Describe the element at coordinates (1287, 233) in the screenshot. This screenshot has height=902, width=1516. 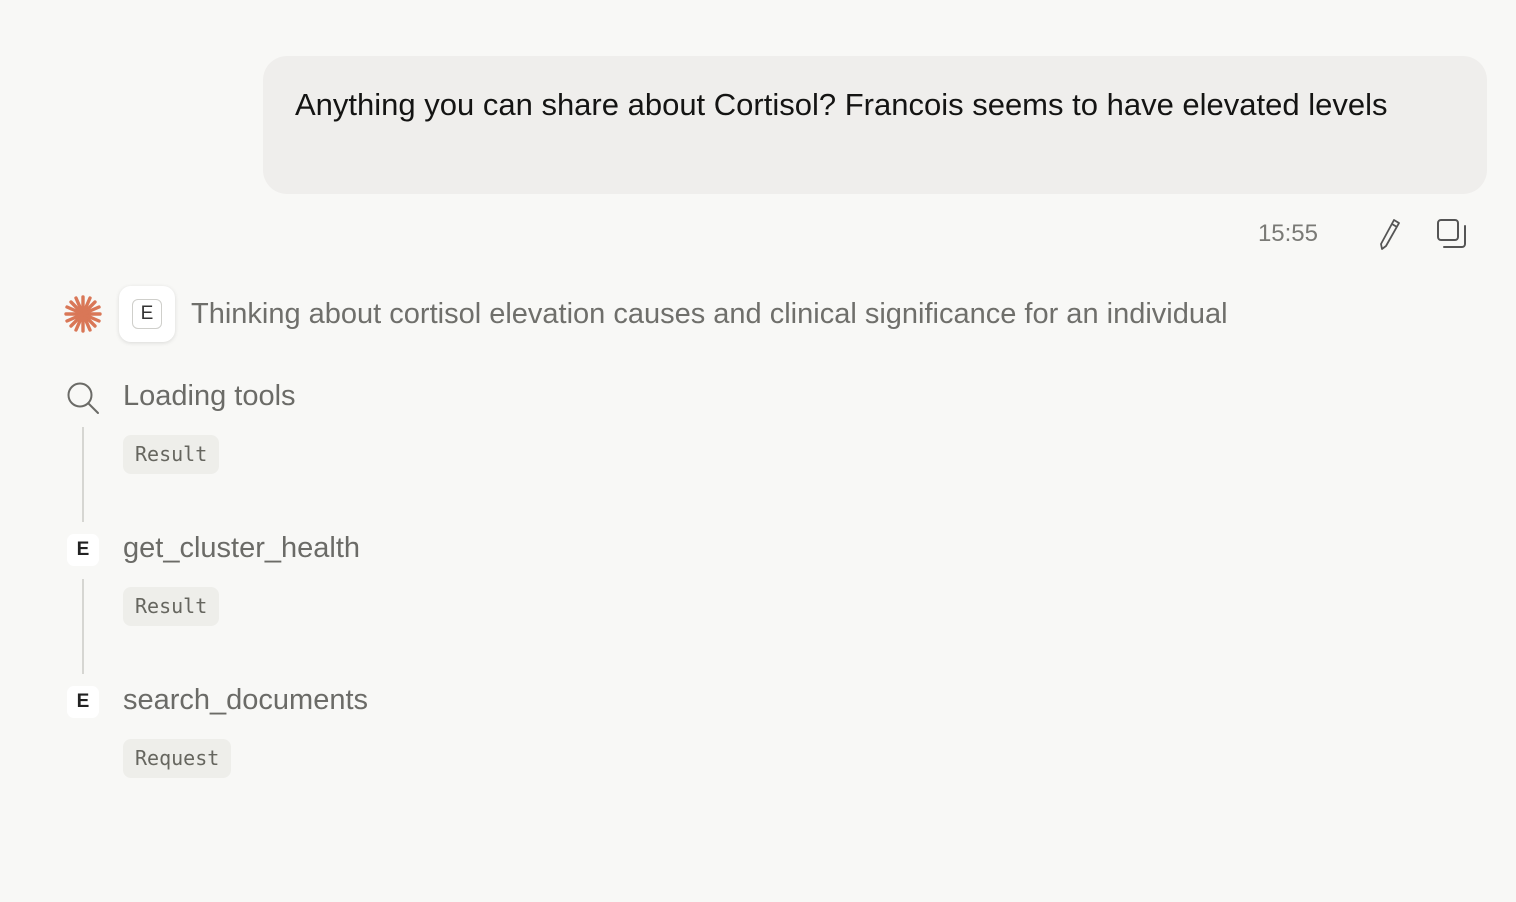
I see `message-timestamp: 15:55` at that location.